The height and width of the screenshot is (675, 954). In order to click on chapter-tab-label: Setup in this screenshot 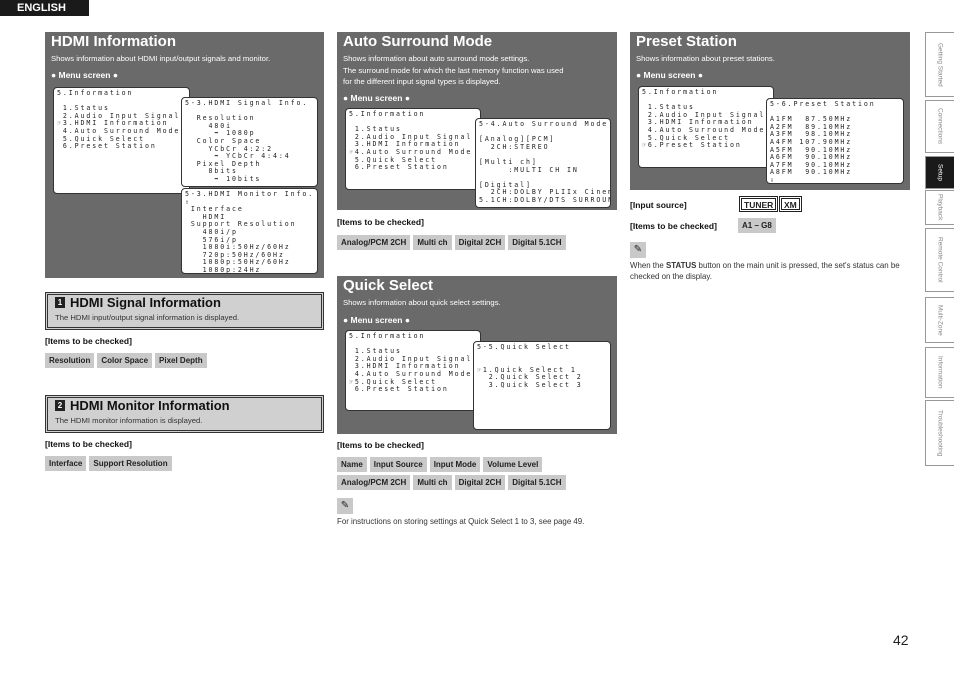, I will do `click(940, 172)`.